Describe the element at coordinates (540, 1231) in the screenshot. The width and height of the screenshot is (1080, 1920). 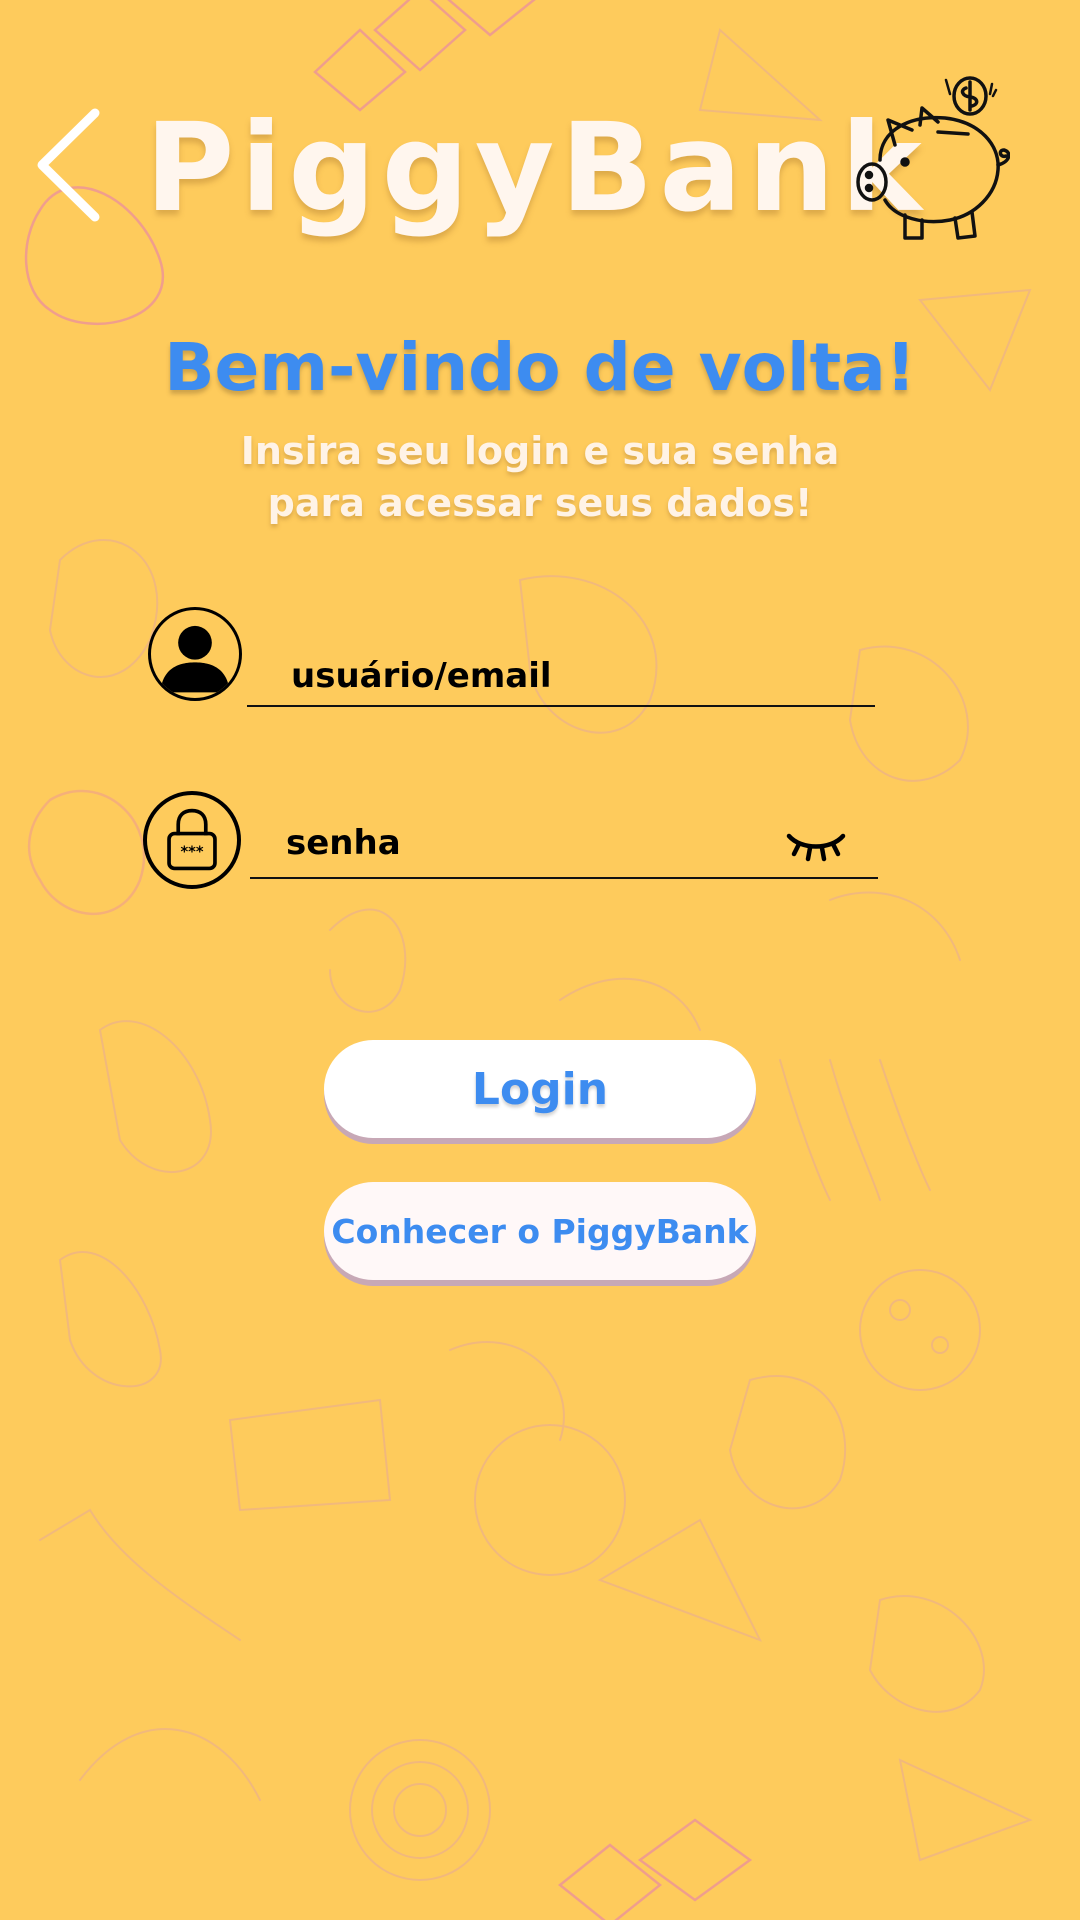
I see `about-piggybank-button: Conhecer o PiggyBank` at that location.